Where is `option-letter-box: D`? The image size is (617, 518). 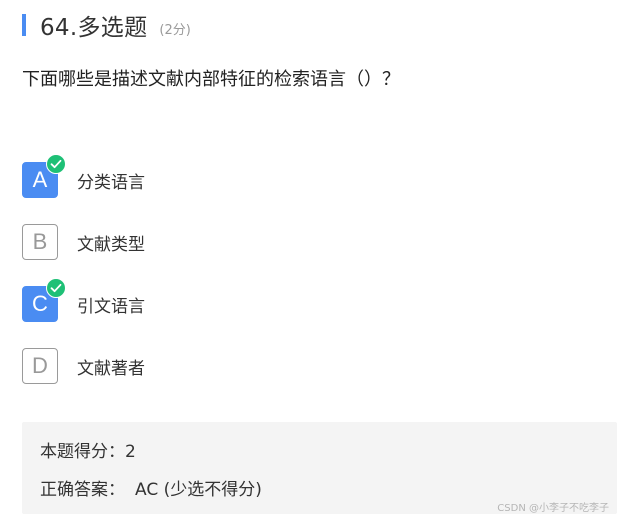
option-letter-box: D is located at coordinates (40, 366).